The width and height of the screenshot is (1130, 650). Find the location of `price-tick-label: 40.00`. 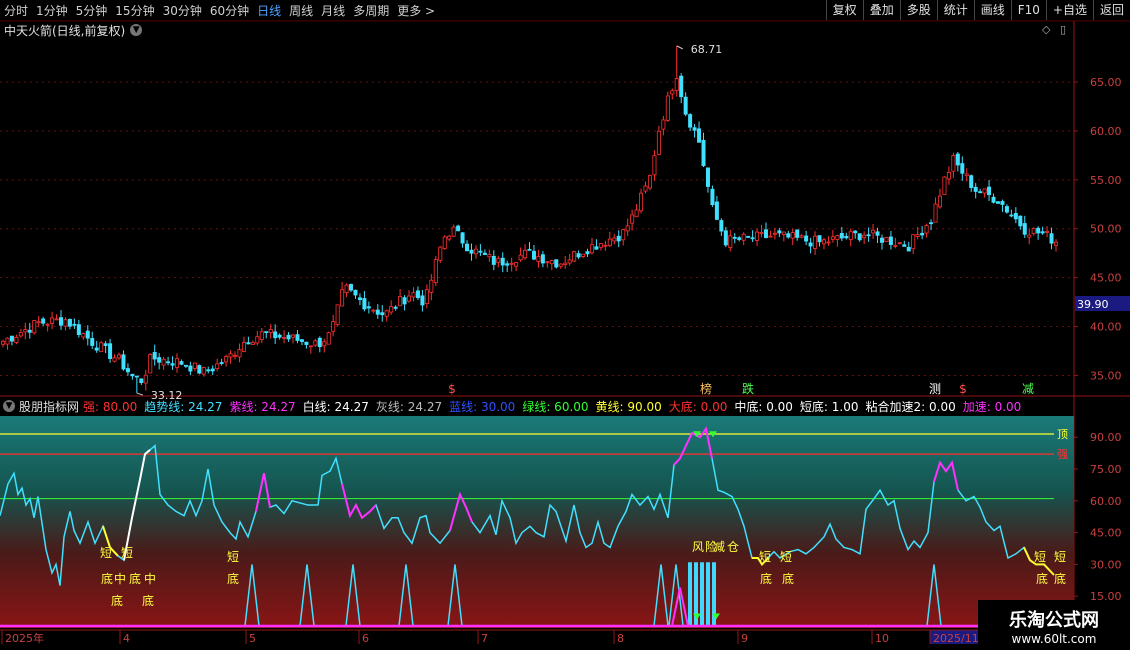

price-tick-label: 40.00 is located at coordinates (1106, 327).